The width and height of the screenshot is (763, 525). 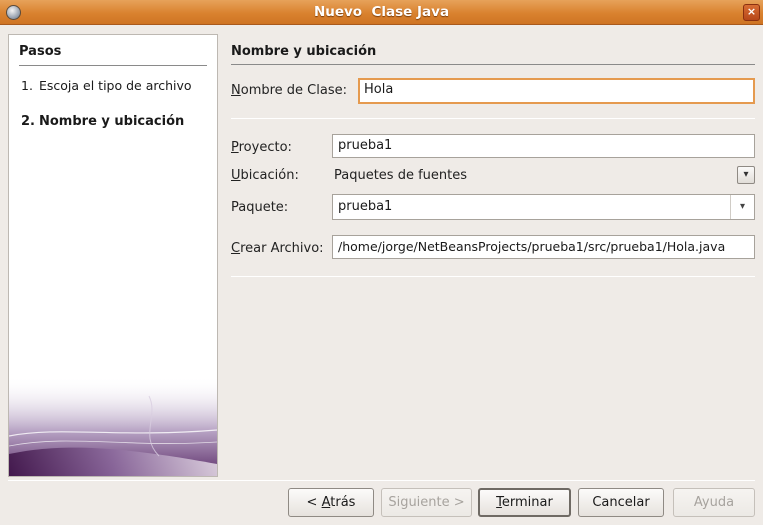 I want to click on project-label: Proyecto:, so click(x=261, y=147).